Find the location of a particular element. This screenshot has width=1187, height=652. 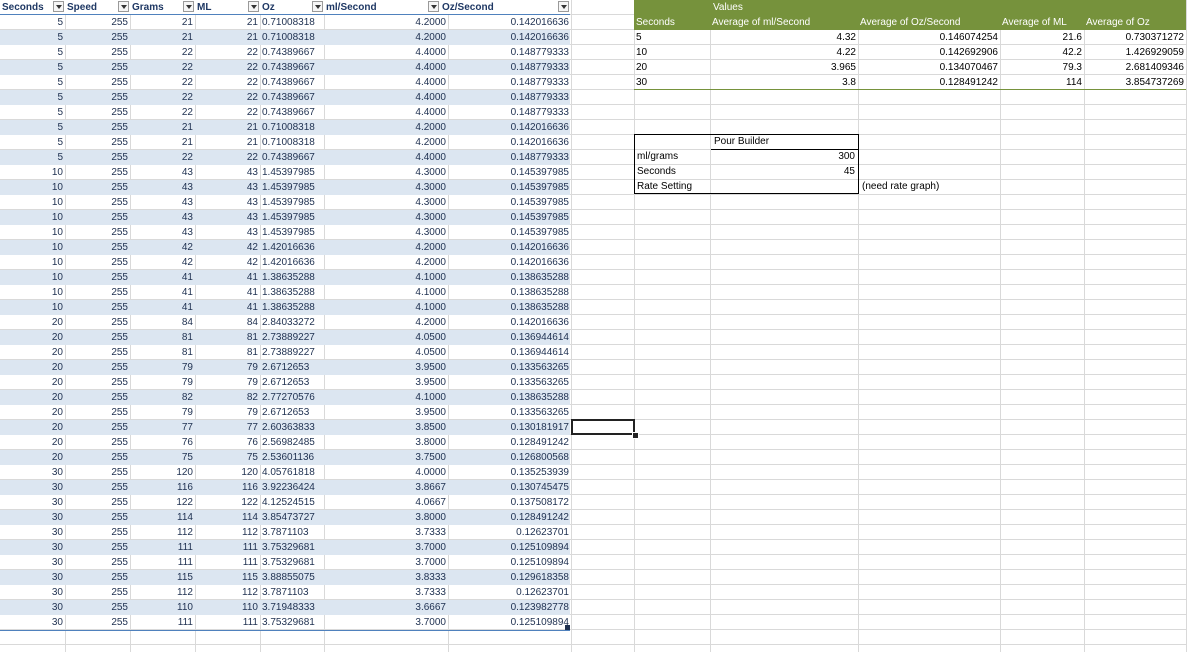

table-cell: 3.7333 is located at coordinates (386, 592).